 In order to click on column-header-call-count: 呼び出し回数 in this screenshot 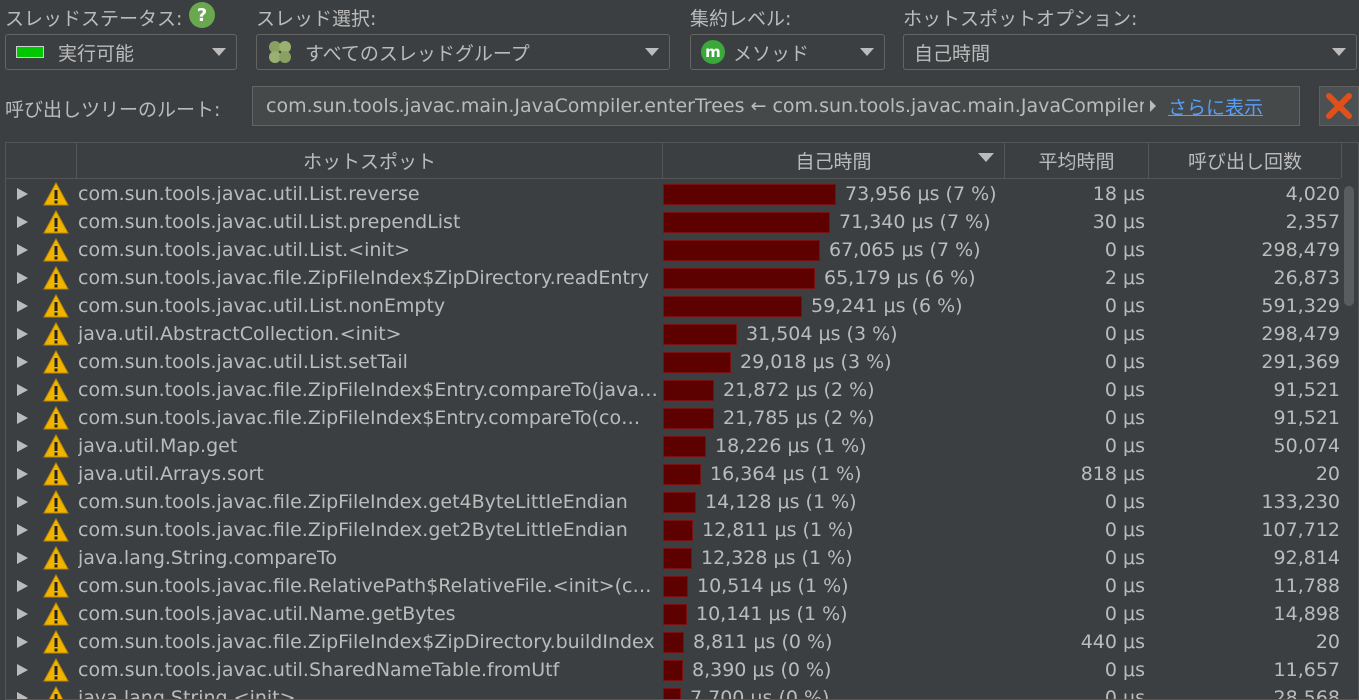, I will do `click(1245, 160)`.